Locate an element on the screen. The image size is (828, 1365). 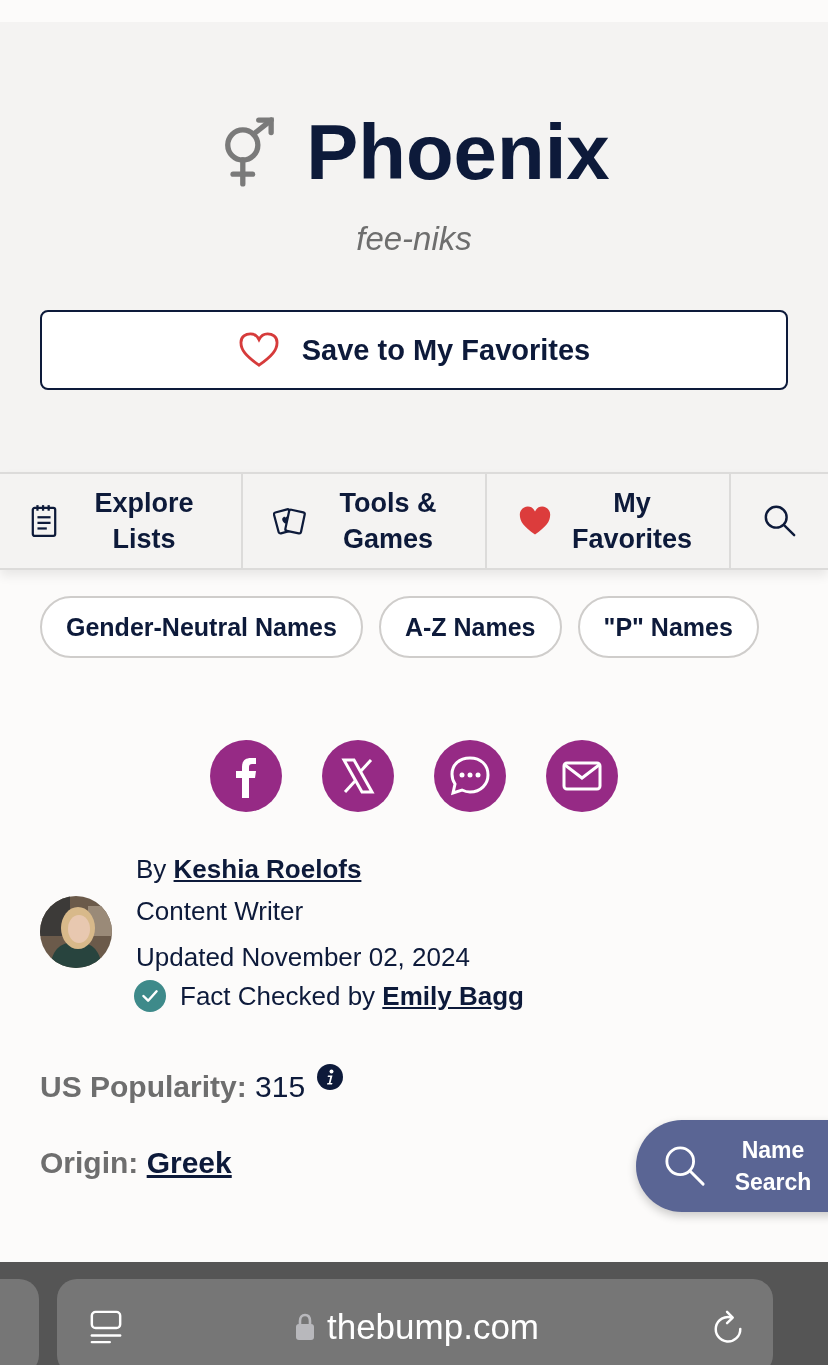
fact-text: Origin: Greek is located at coordinates (136, 1163).